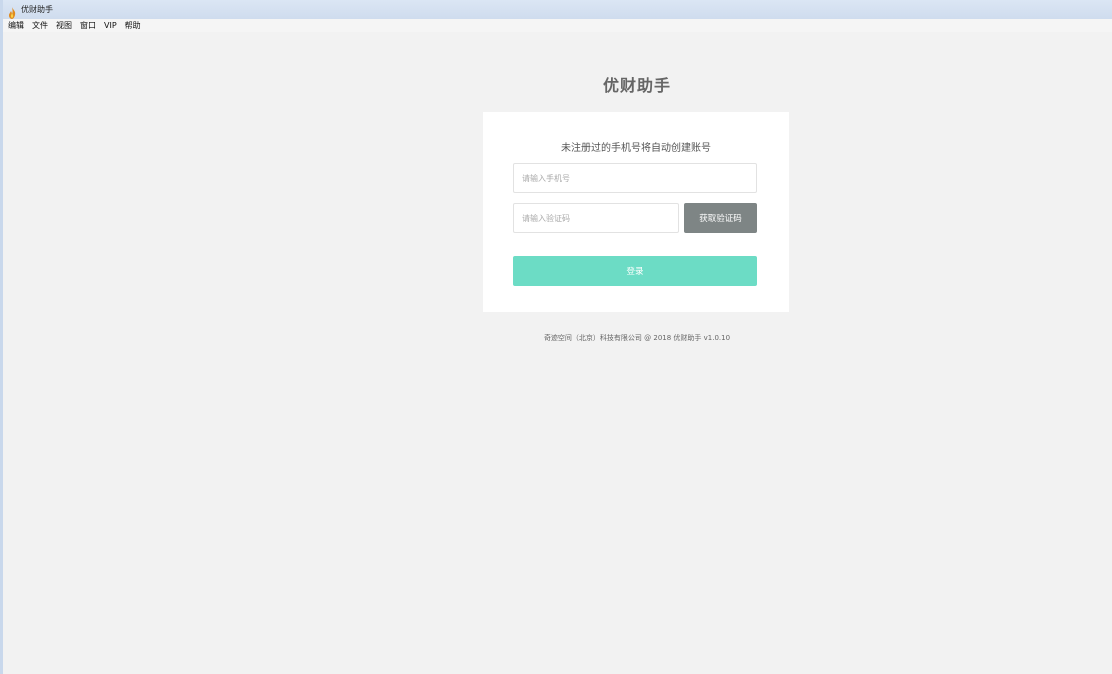 This screenshot has width=1112, height=674. What do you see at coordinates (720, 218) in the screenshot?
I see `get-code-button: 获取验证码` at bounding box center [720, 218].